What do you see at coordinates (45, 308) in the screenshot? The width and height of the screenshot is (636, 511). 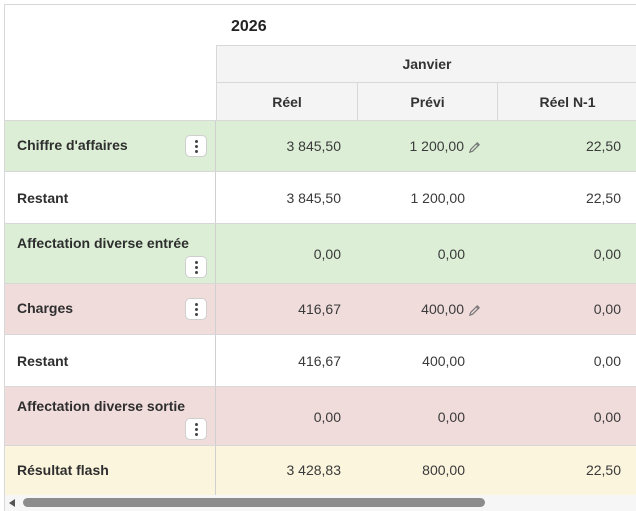 I see `row-label: Charges` at bounding box center [45, 308].